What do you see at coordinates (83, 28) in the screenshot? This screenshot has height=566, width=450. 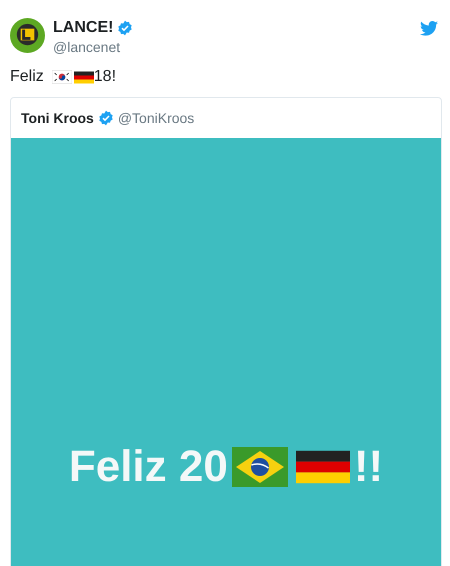 I see `author-name: LANCE!` at bounding box center [83, 28].